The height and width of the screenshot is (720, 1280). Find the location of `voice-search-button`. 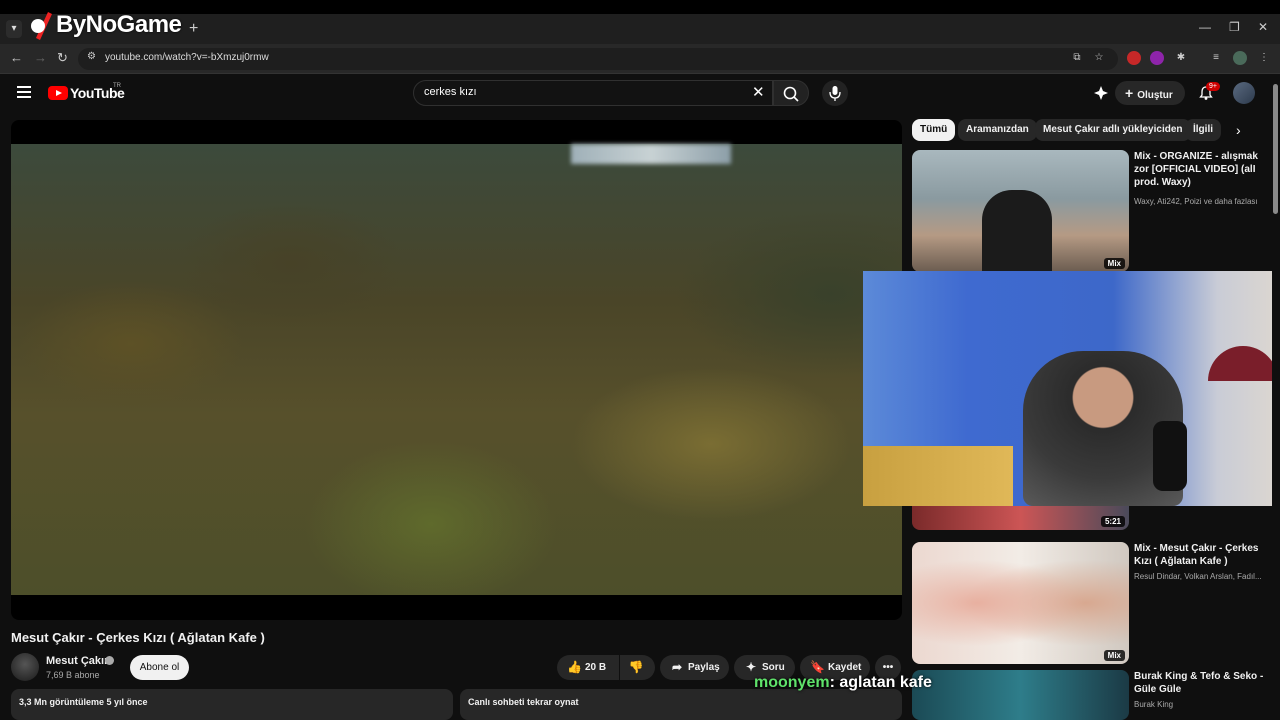

voice-search-button is located at coordinates (835, 93).